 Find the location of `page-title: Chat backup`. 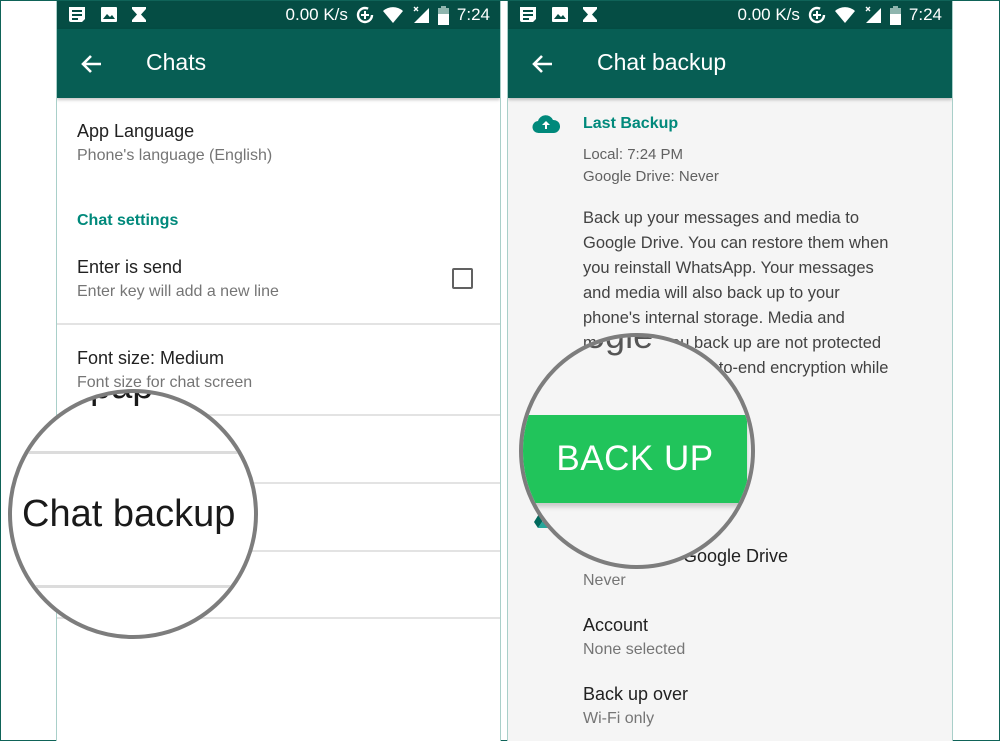

page-title: Chat backup is located at coordinates (662, 62).